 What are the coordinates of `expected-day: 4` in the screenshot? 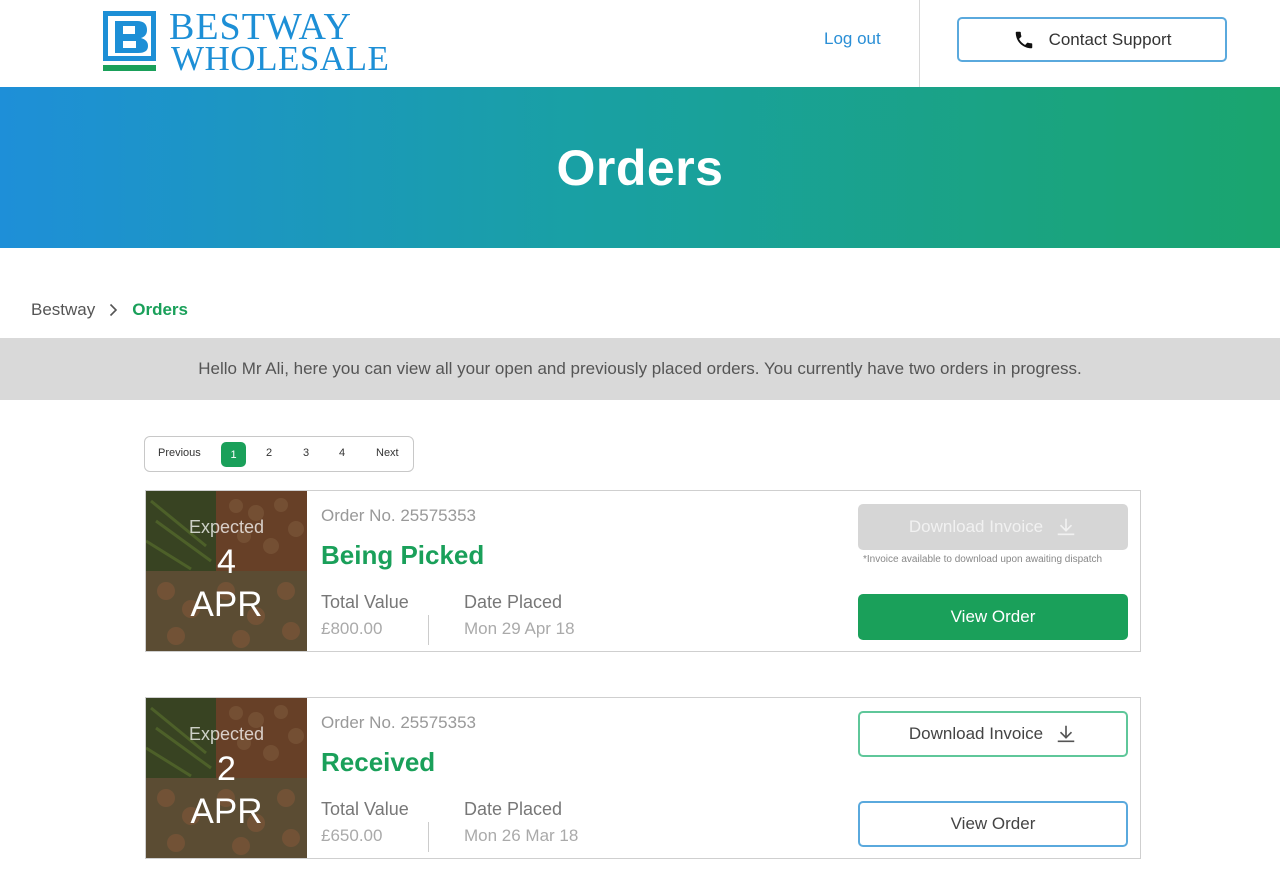 It's located at (226, 562).